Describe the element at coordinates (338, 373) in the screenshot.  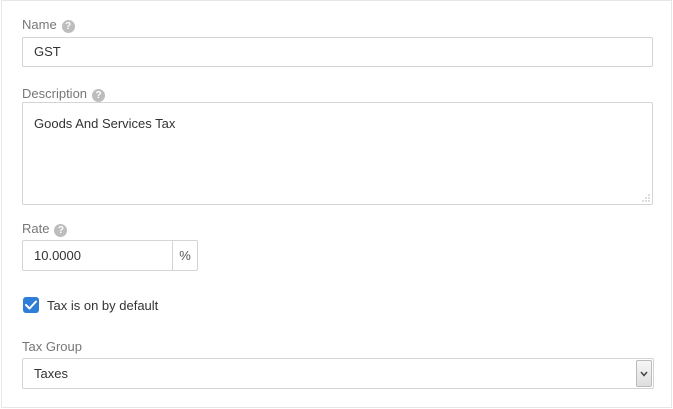
I see `tax-group-select: Taxes` at that location.